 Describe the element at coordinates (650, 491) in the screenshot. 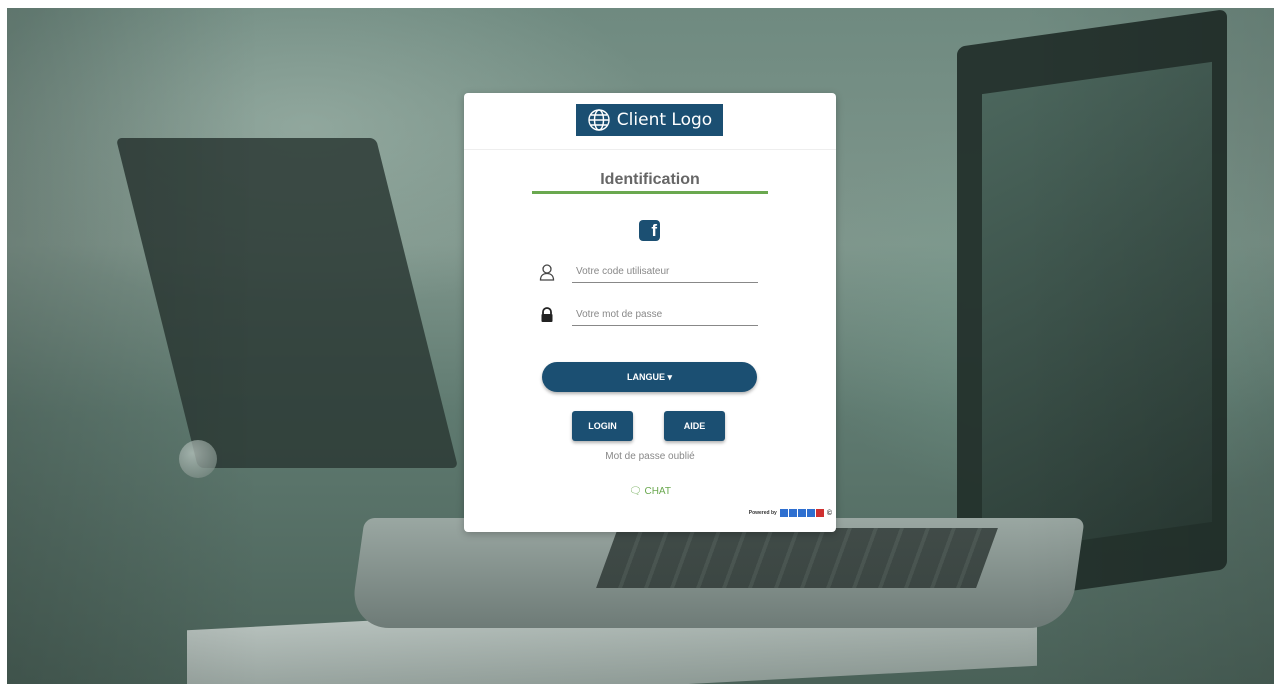

I see `chat-link: 🗨 CHAT` at that location.